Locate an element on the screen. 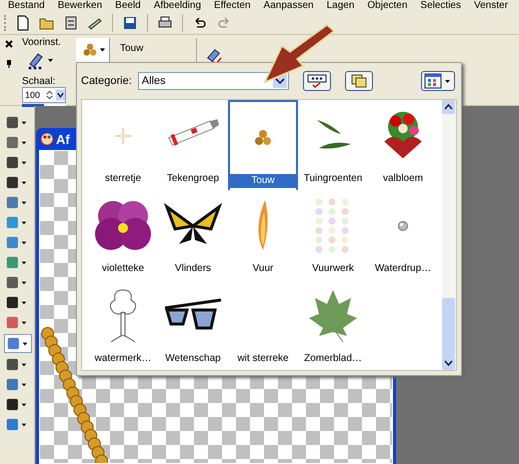 The image size is (519, 464). preset-label: Voorinst. is located at coordinates (41, 42).